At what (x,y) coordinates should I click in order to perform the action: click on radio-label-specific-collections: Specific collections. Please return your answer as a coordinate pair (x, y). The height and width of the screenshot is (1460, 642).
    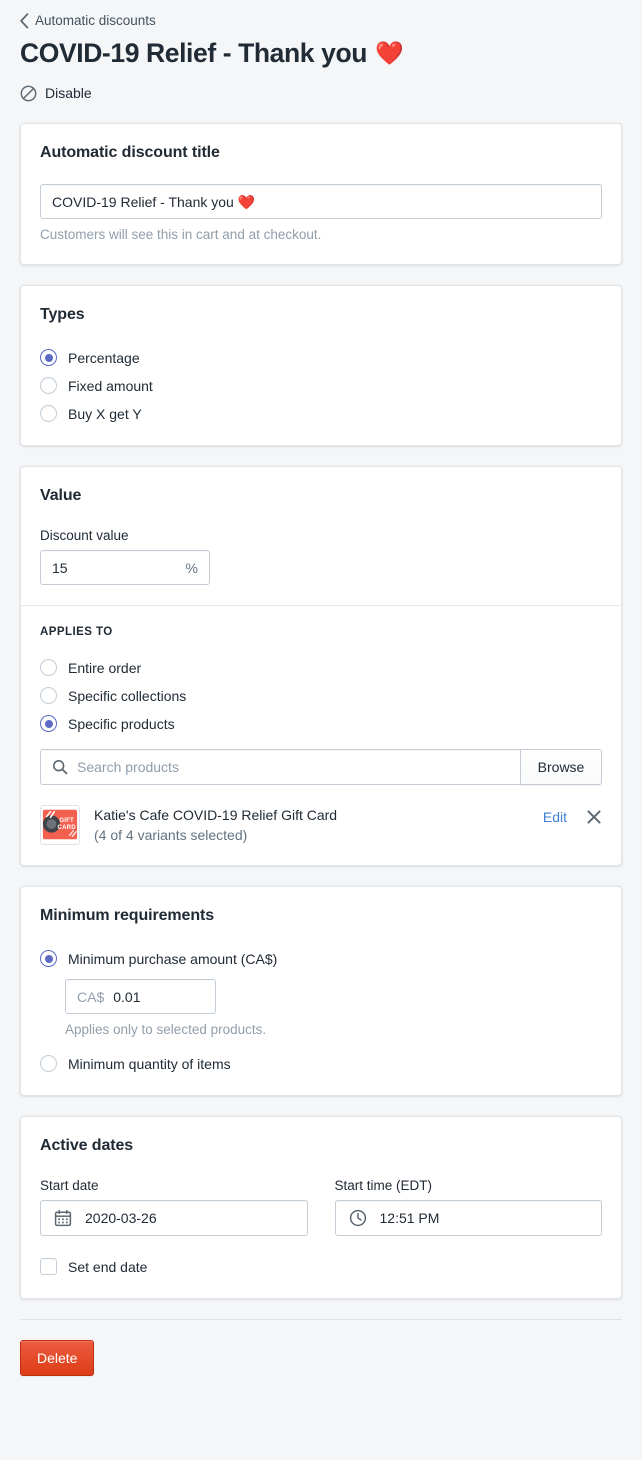
    Looking at the image, I should click on (127, 695).